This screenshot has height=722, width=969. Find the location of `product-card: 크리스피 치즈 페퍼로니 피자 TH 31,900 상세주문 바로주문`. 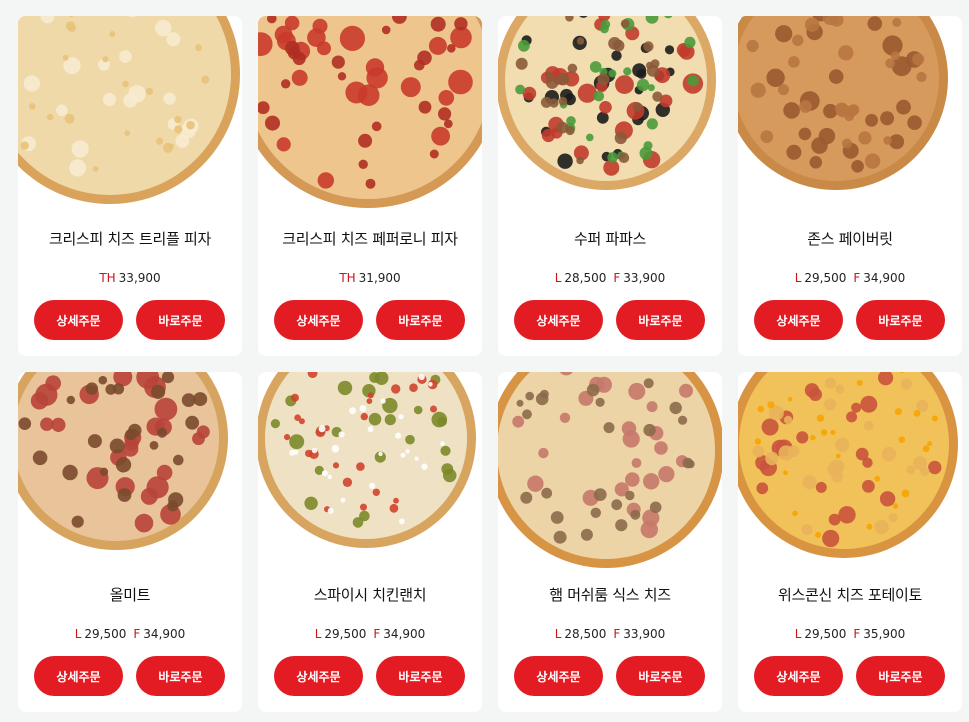

product-card: 크리스피 치즈 페퍼로니 피자 TH 31,900 상세주문 바로주문 is located at coordinates (370, 186).